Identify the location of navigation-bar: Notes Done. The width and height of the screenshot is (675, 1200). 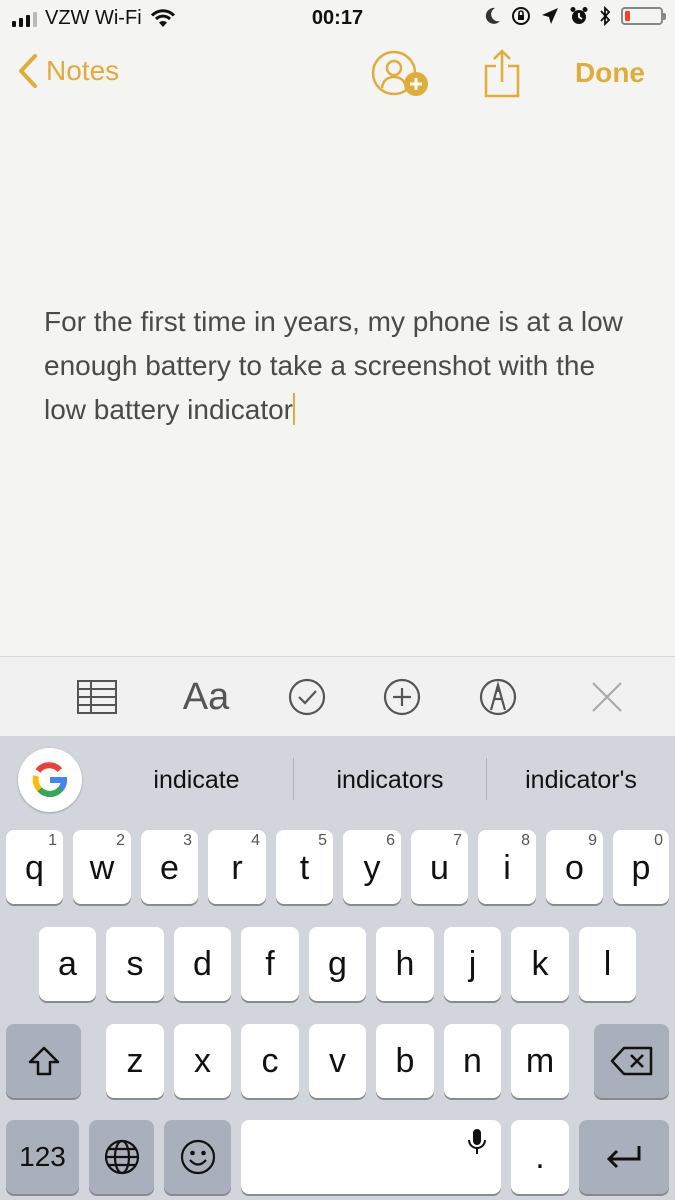
(337, 76).